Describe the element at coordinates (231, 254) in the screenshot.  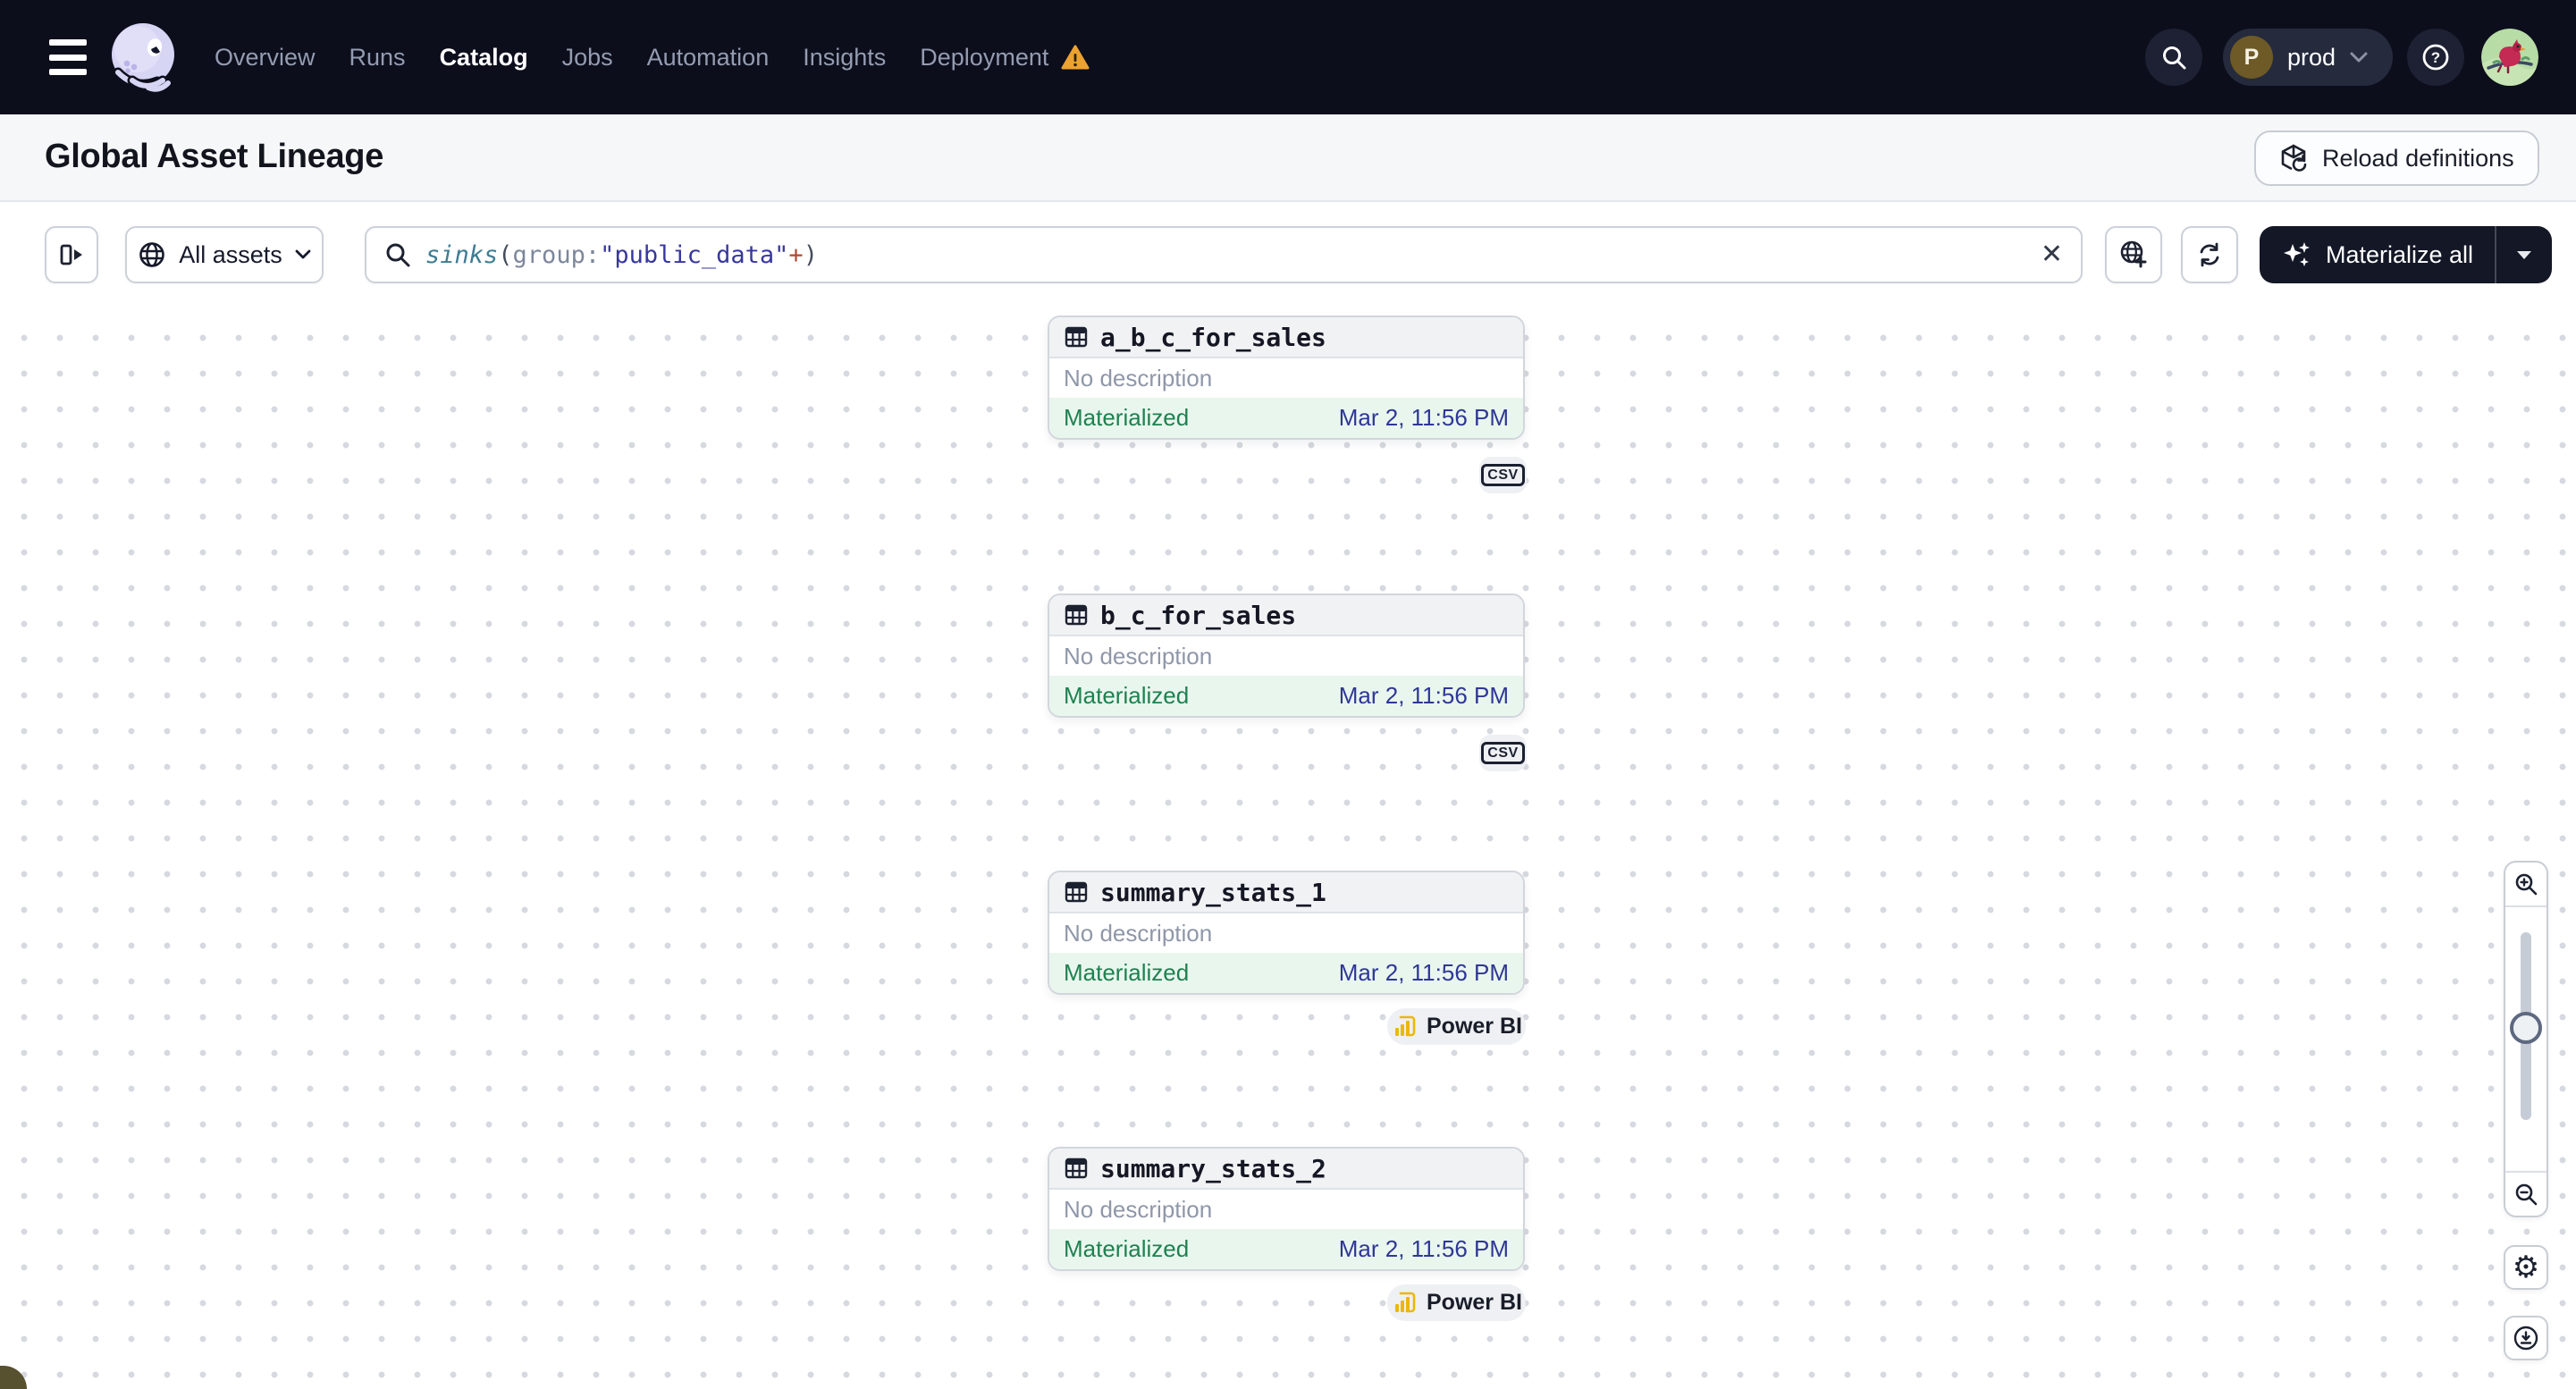
I see `asset-filter-label: All assets` at that location.